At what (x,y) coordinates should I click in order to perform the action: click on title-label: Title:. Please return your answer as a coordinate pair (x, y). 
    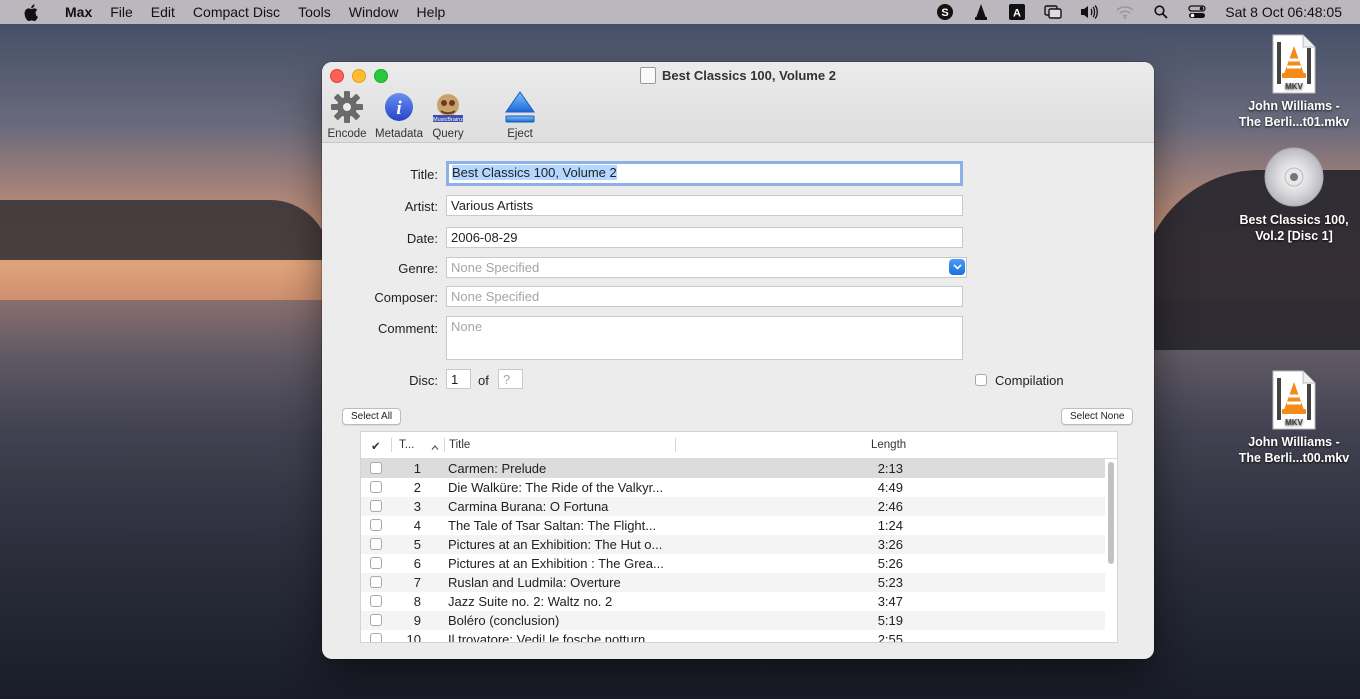
    Looking at the image, I should click on (424, 174).